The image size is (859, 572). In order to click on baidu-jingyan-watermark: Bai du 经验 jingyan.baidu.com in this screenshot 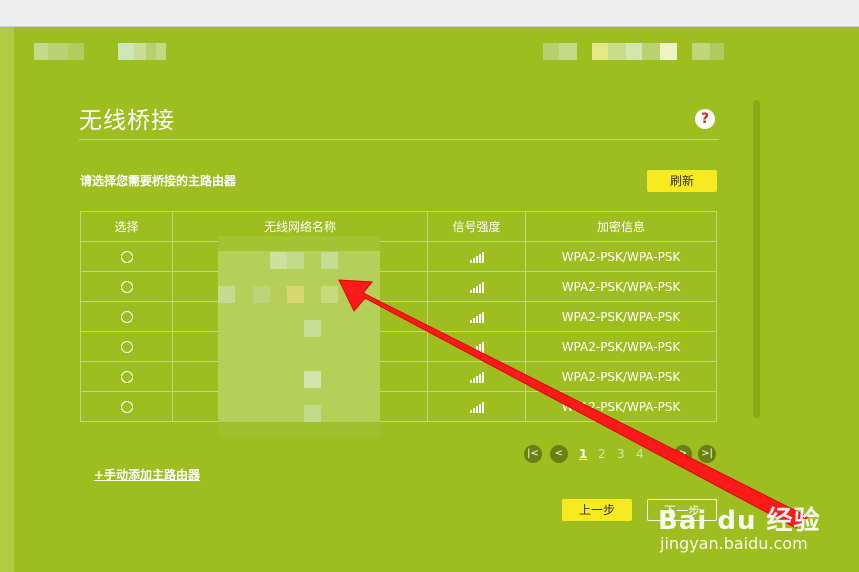, I will do `click(739, 526)`.